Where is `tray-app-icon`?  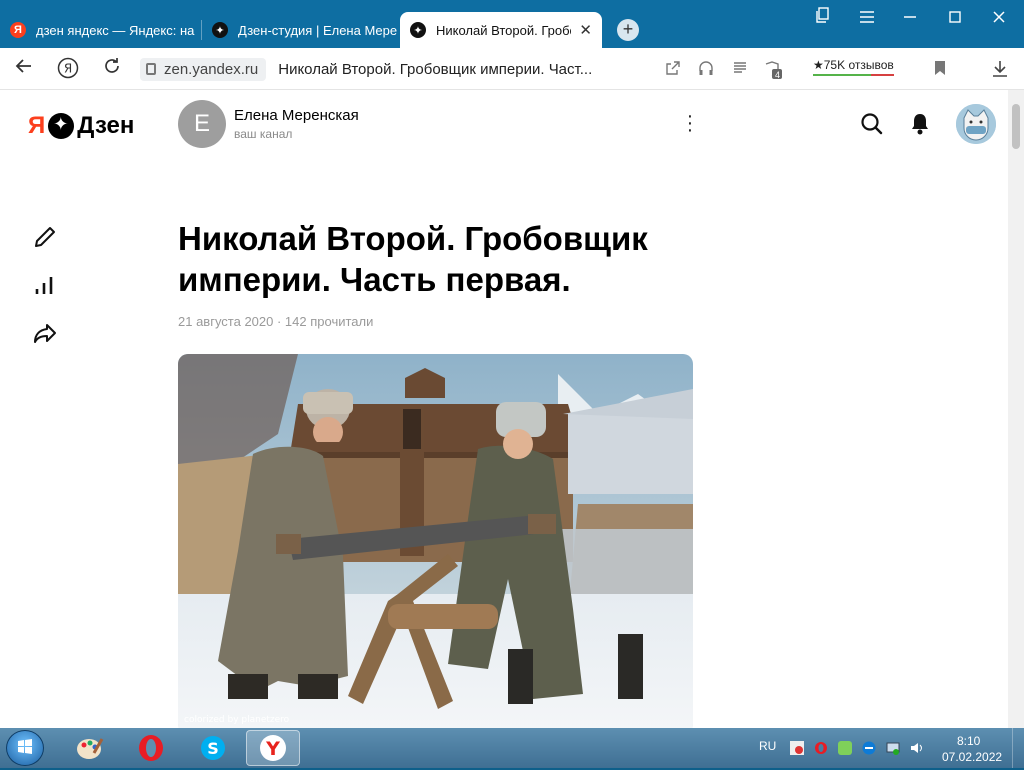 tray-app-icon is located at coordinates (845, 748).